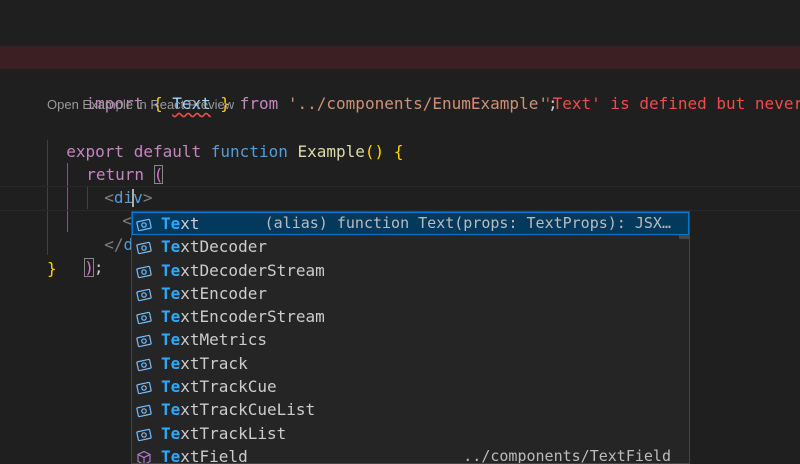 The image size is (800, 464). Describe the element at coordinates (331, 151) in the screenshot. I see `function-name: Example` at that location.